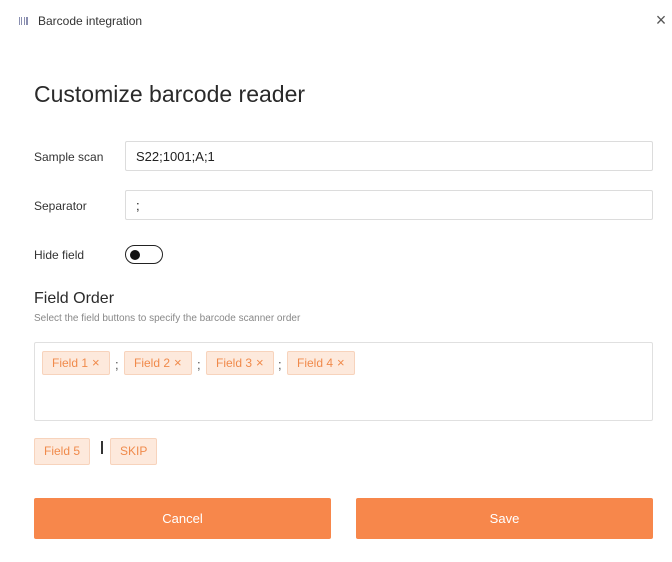  What do you see at coordinates (69, 157) in the screenshot?
I see `sample-scan-label: Sample scan` at bounding box center [69, 157].